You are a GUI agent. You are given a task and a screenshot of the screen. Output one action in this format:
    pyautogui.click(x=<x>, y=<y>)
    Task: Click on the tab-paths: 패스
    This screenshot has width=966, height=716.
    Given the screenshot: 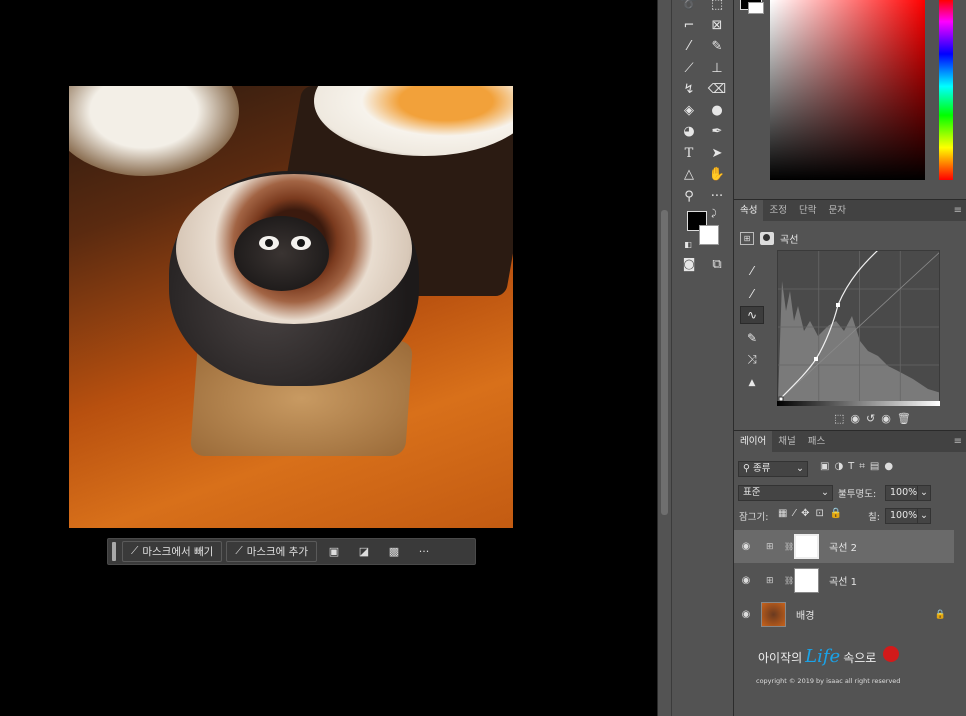 What is the action you would take?
    pyautogui.click(x=816, y=442)
    